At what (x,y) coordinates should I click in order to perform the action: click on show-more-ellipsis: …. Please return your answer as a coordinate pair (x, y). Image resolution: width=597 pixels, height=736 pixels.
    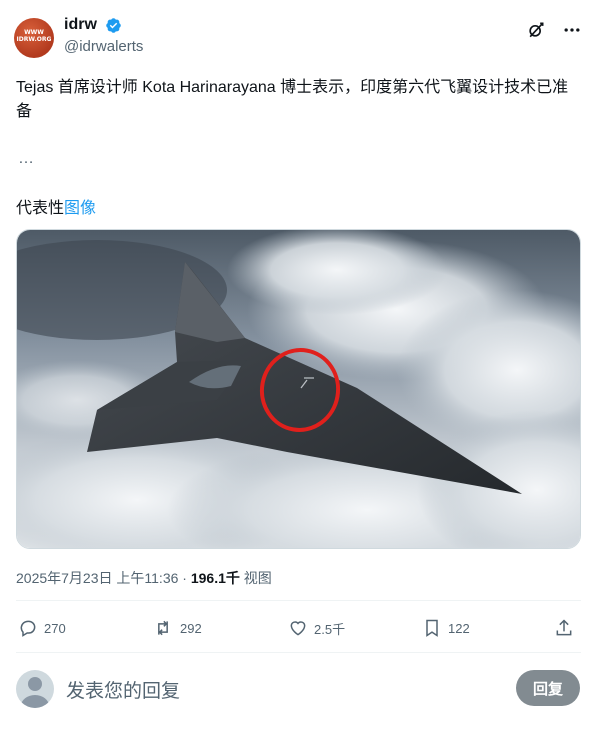
    Looking at the image, I should click on (26, 159).